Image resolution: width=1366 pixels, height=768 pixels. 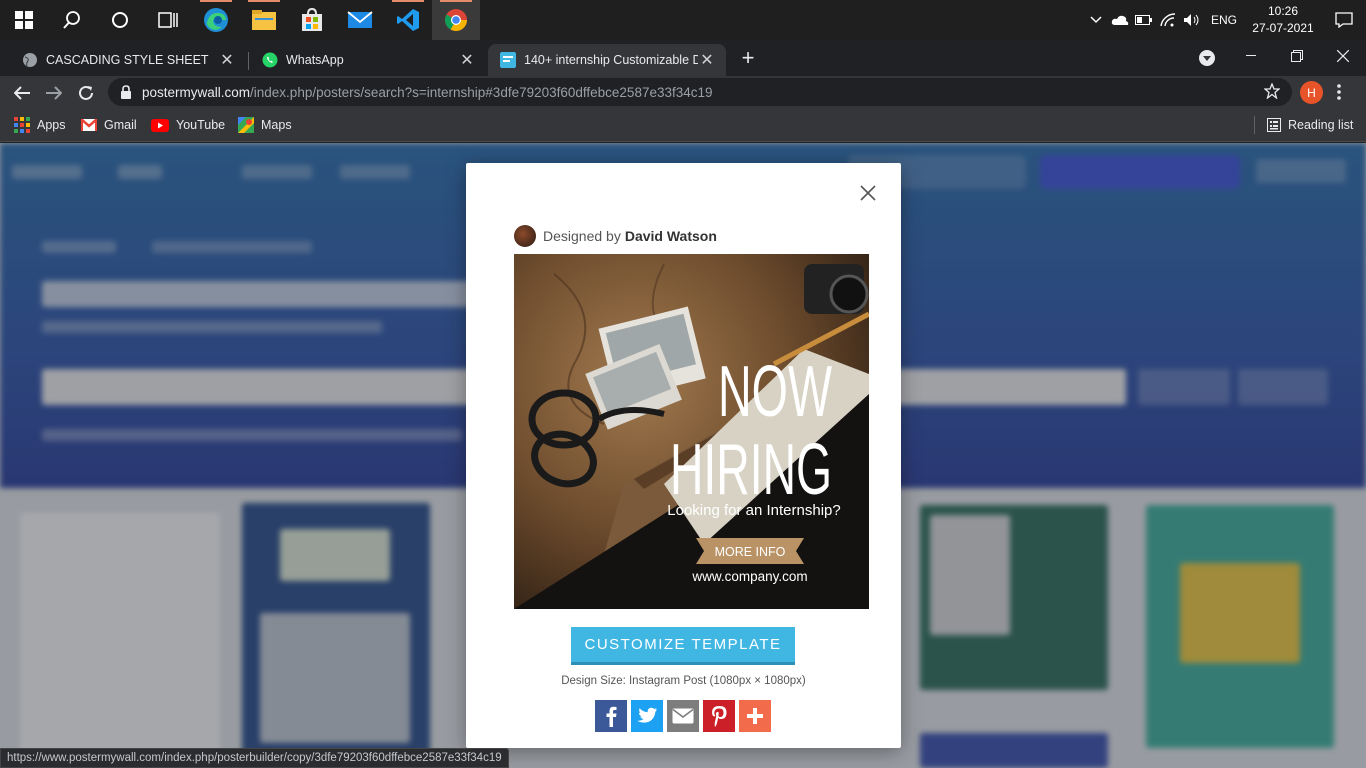 I want to click on facebook-share-button, so click(x=611, y=716).